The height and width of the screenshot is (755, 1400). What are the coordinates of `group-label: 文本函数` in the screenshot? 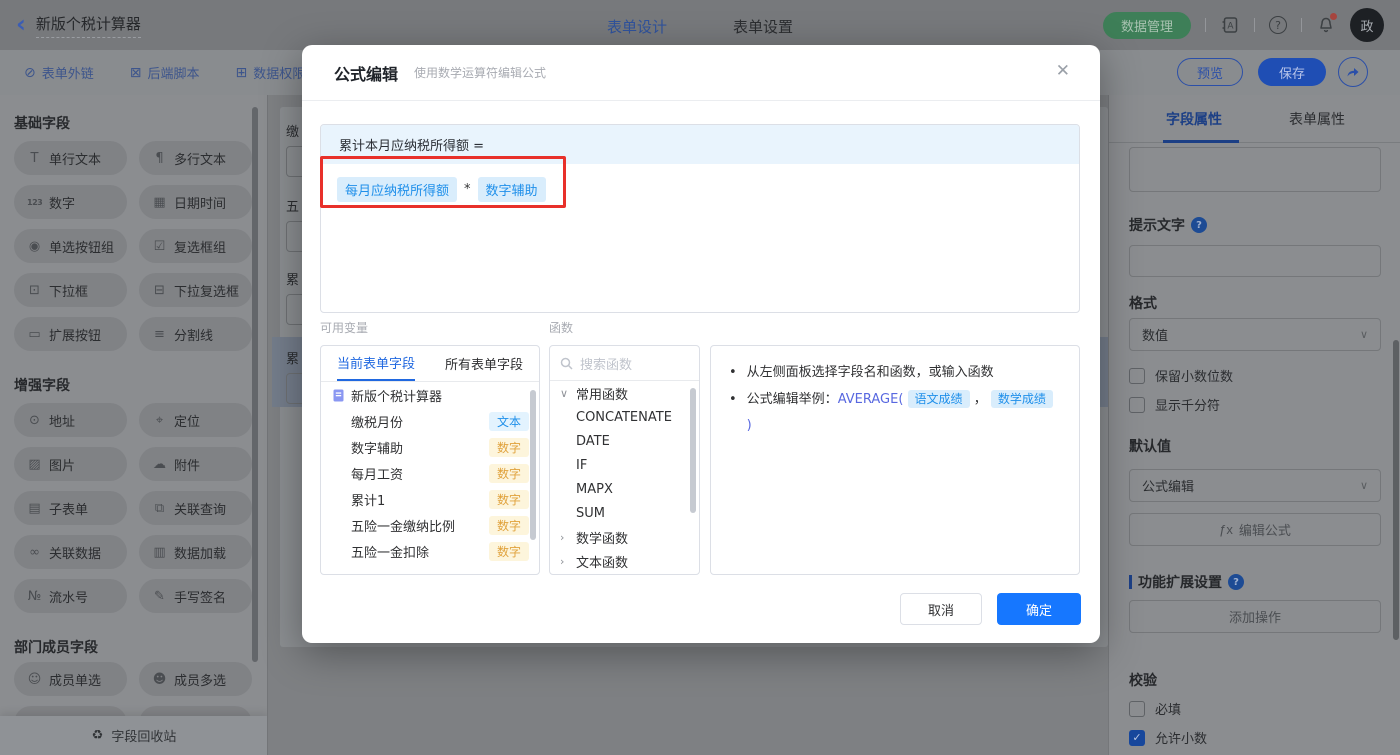 It's located at (602, 563).